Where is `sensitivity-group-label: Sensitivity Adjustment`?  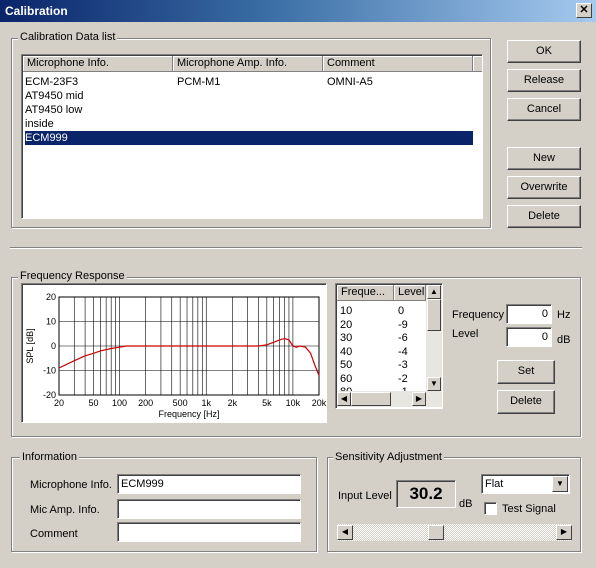
sensitivity-group-label: Sensitivity Adjustment is located at coordinates (388, 457).